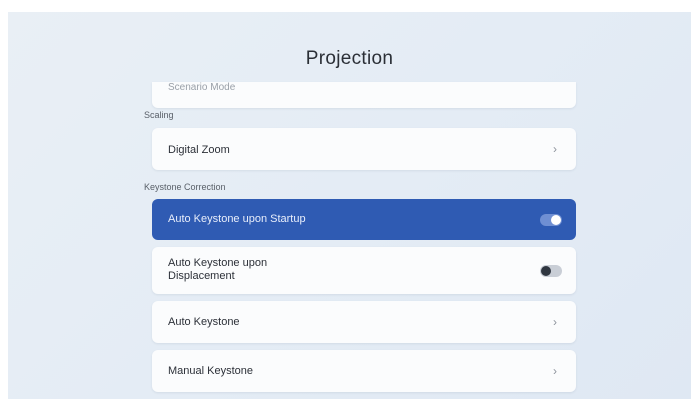 This screenshot has width=699, height=399. What do you see at coordinates (364, 219) in the screenshot?
I see `list-item-auto-keystone-startup: Auto Keystone upon Startup` at bounding box center [364, 219].